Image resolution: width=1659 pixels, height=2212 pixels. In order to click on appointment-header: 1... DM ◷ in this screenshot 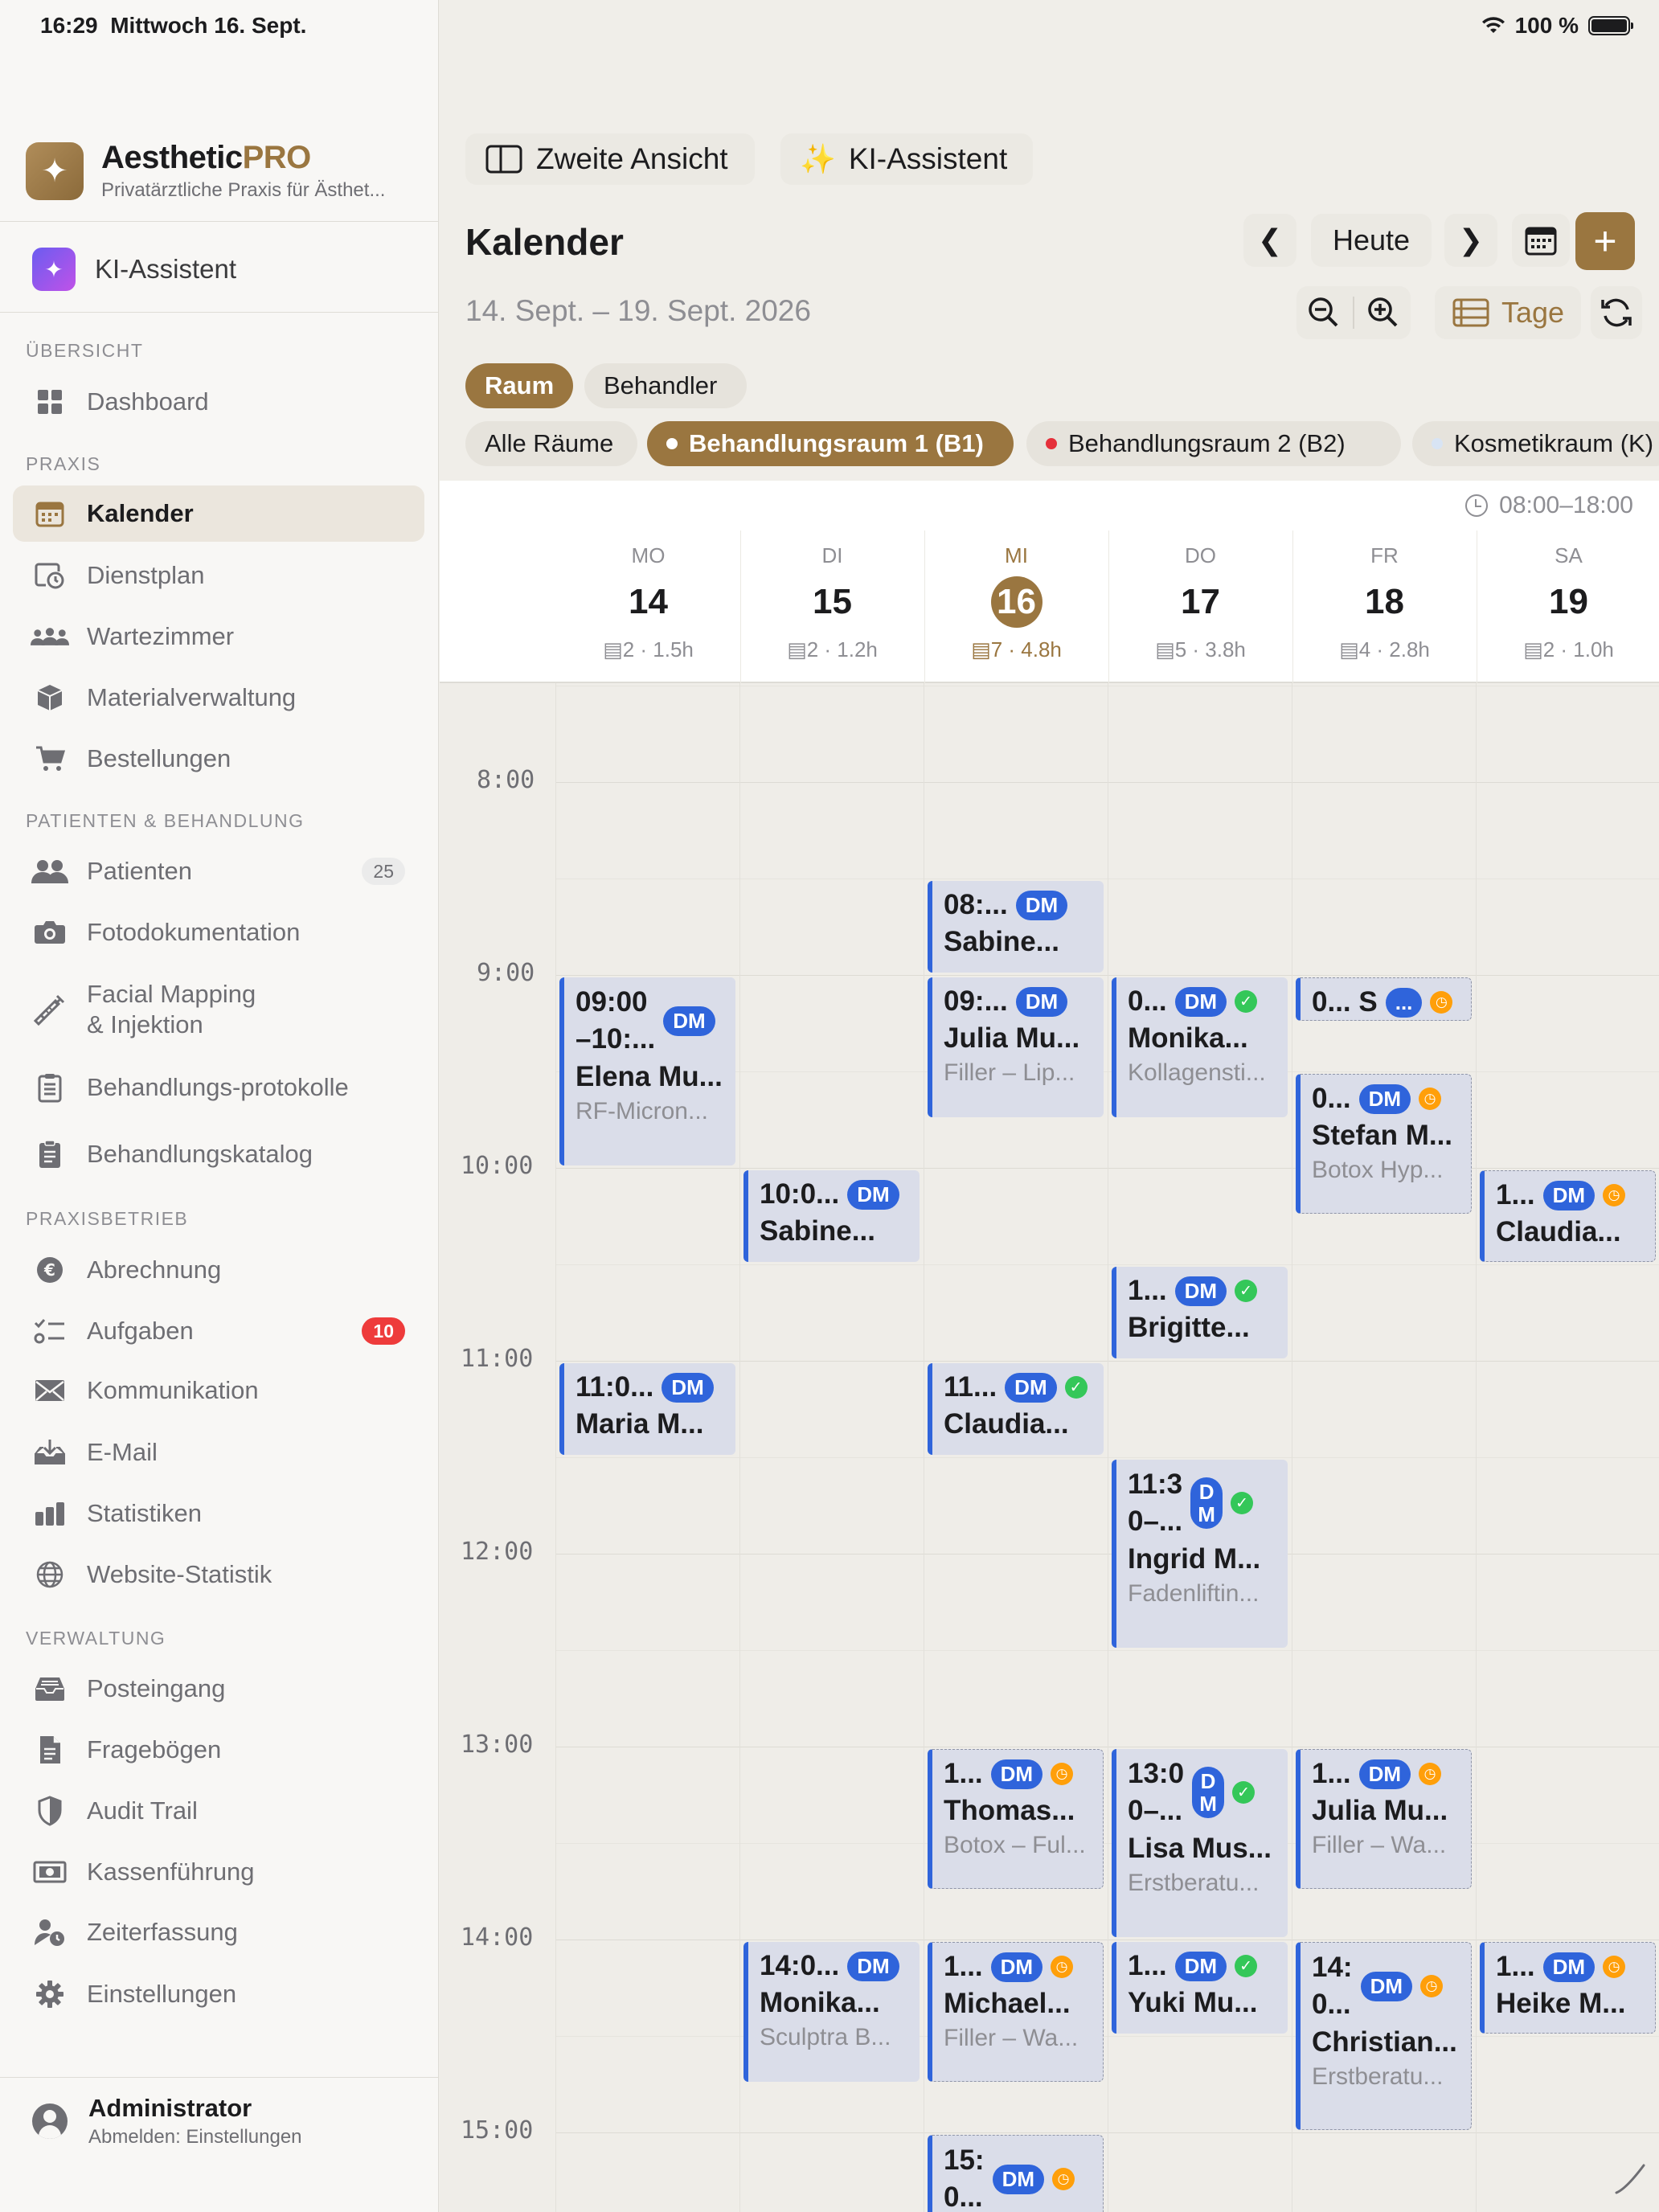, I will do `click(1018, 1774)`.